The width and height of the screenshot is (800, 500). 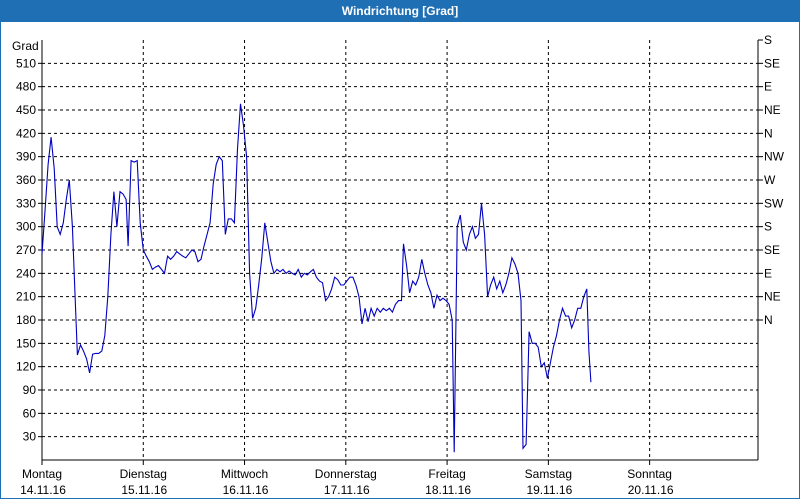 I want to click on x-tick-day: Donnerstag, so click(x=346, y=474).